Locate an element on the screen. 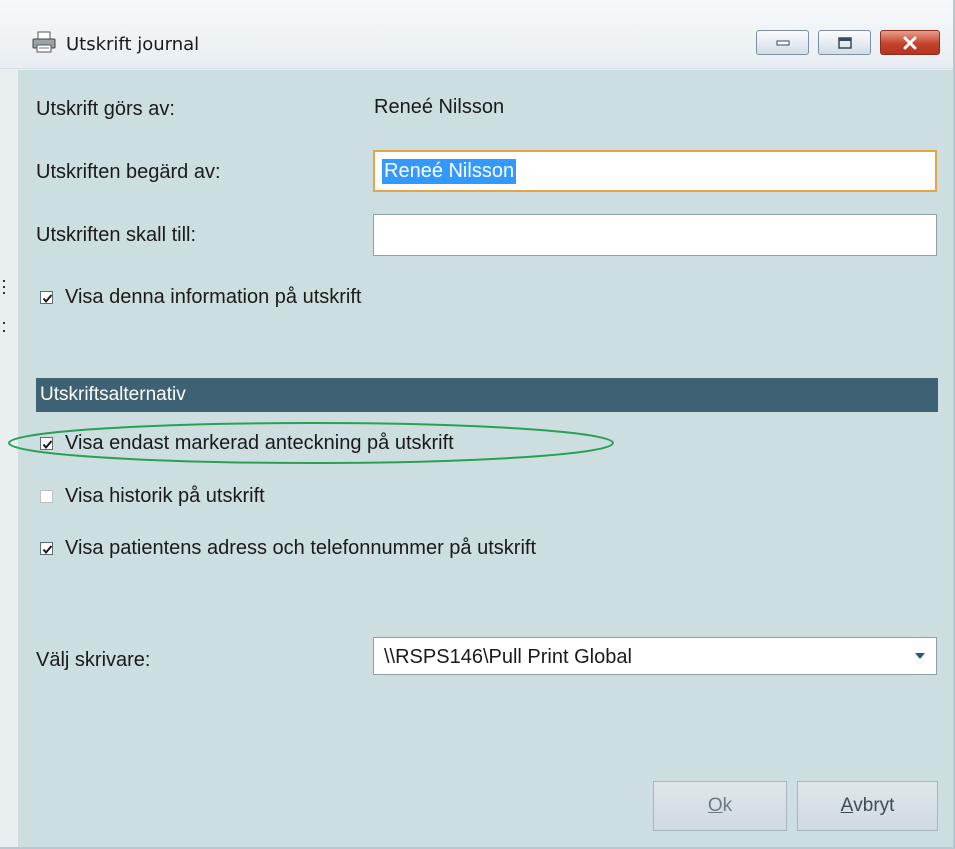 This screenshot has height=849, width=955. ok-button-mnemonic: O is located at coordinates (715, 805).